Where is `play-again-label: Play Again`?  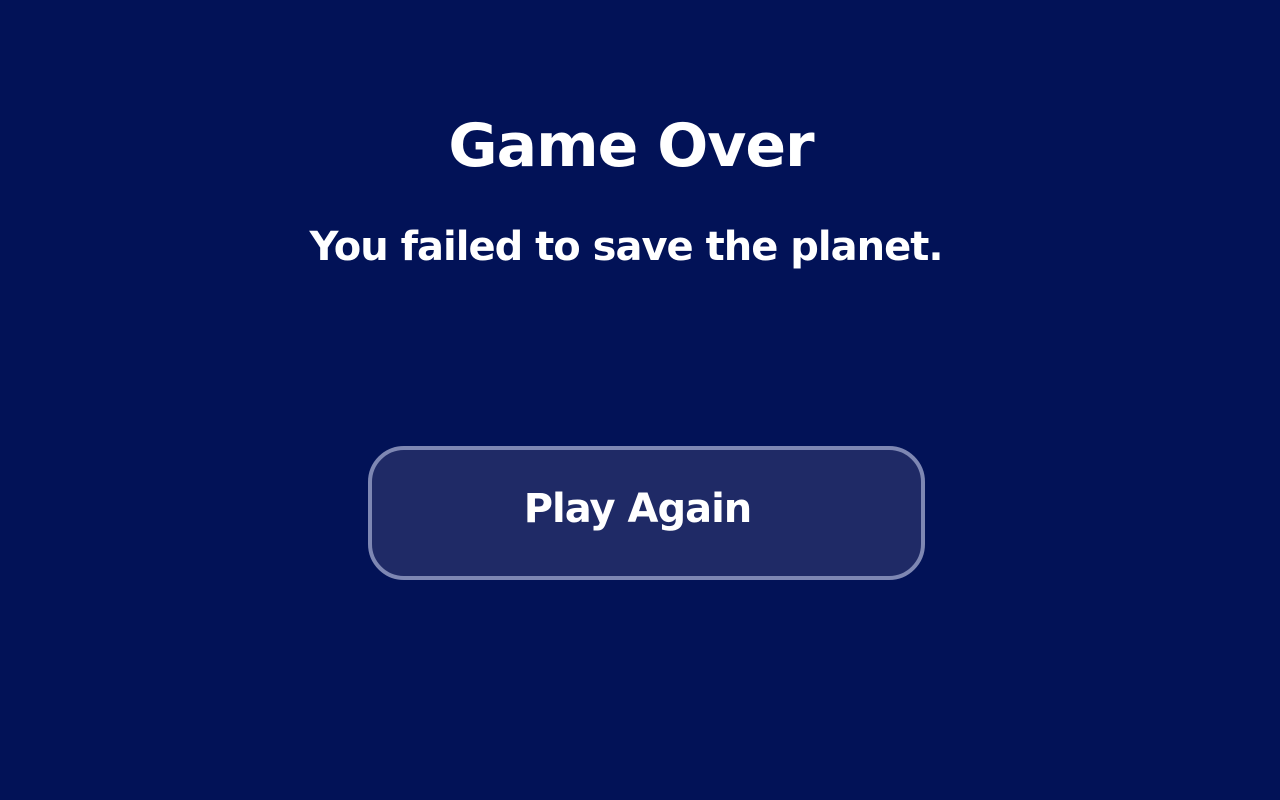 play-again-label: Play Again is located at coordinates (638, 509).